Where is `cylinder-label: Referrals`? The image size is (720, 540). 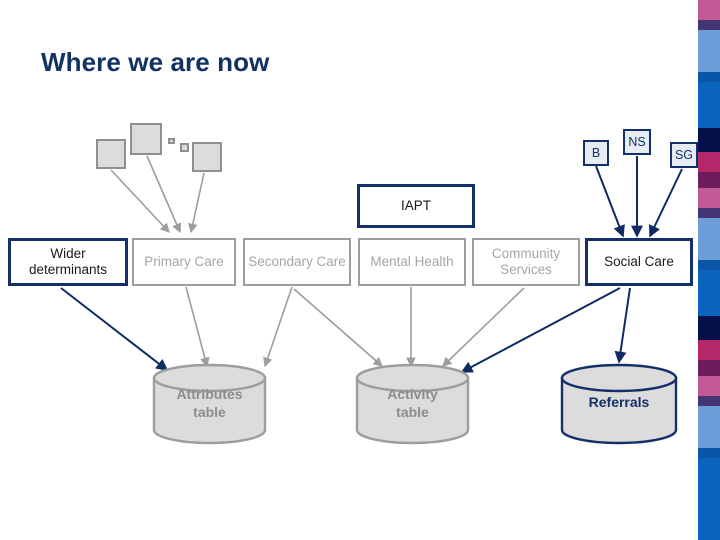 cylinder-label: Referrals is located at coordinates (619, 403).